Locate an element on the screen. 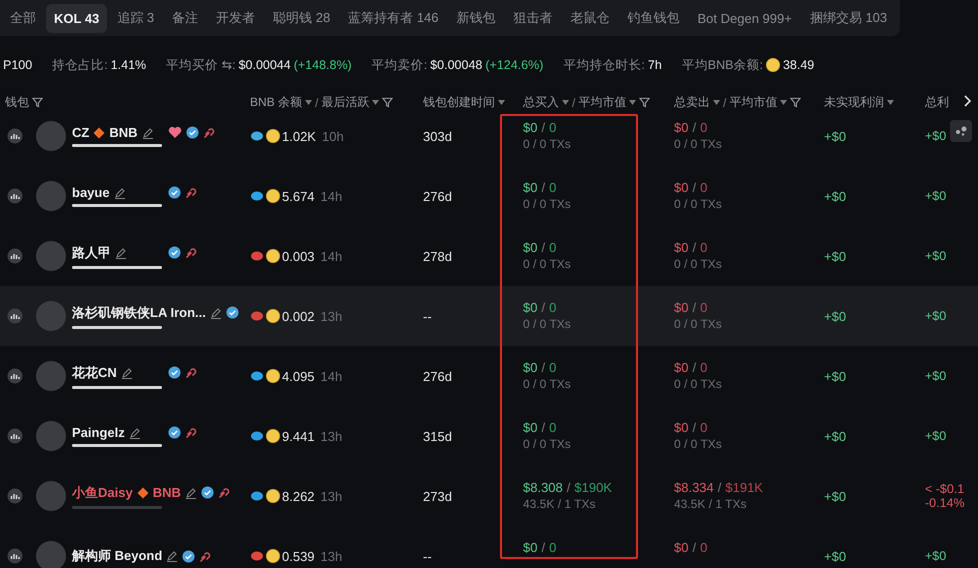 The height and width of the screenshot is (568, 978). column-header: BNB 余额 is located at coordinates (276, 102).